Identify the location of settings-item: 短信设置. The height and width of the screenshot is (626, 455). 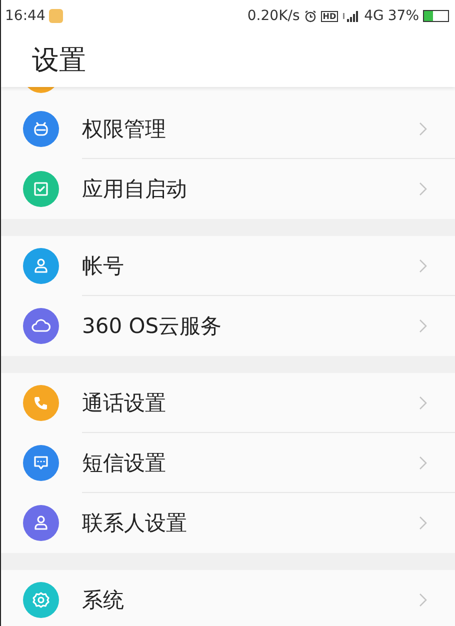
(228, 463).